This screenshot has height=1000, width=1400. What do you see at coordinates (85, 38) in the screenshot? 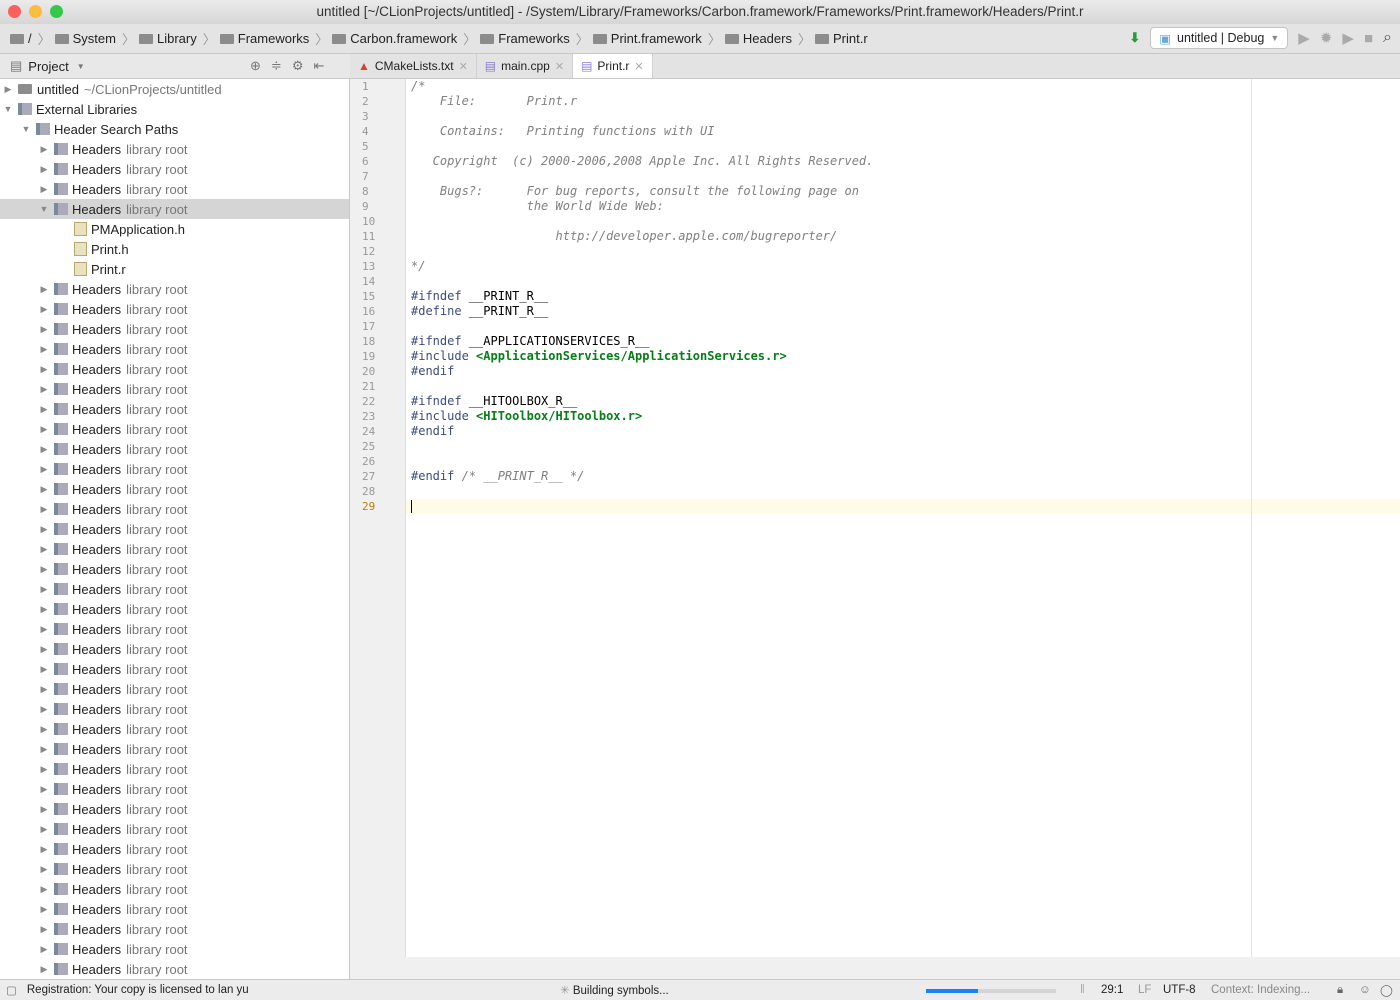
I see `breadcrumb-item: System` at bounding box center [85, 38].